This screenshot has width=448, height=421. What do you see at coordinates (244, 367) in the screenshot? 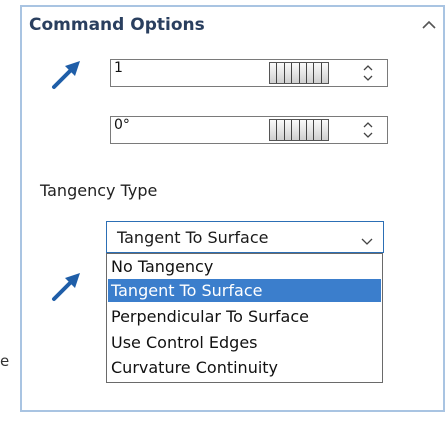
I see `option-curvature-continuity: Curvature Continuity` at bounding box center [244, 367].